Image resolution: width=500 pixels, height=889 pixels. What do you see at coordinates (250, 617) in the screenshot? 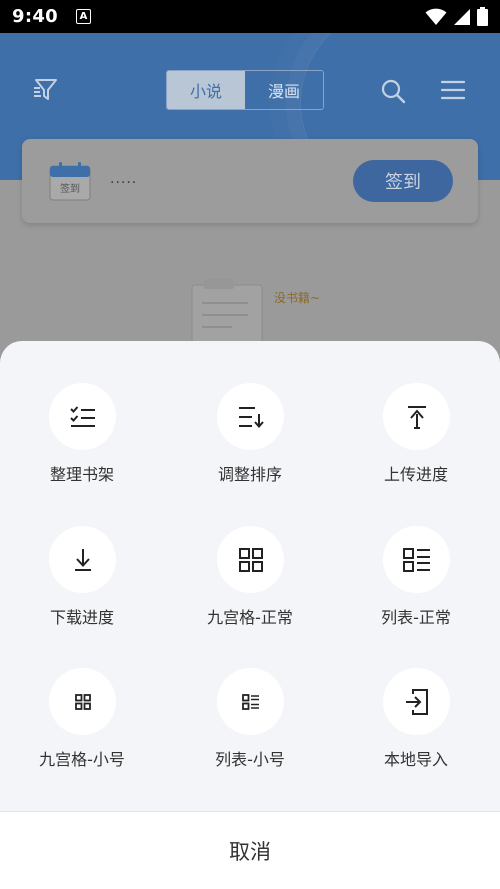
I see `option-label: 九宫格-正常` at bounding box center [250, 617].